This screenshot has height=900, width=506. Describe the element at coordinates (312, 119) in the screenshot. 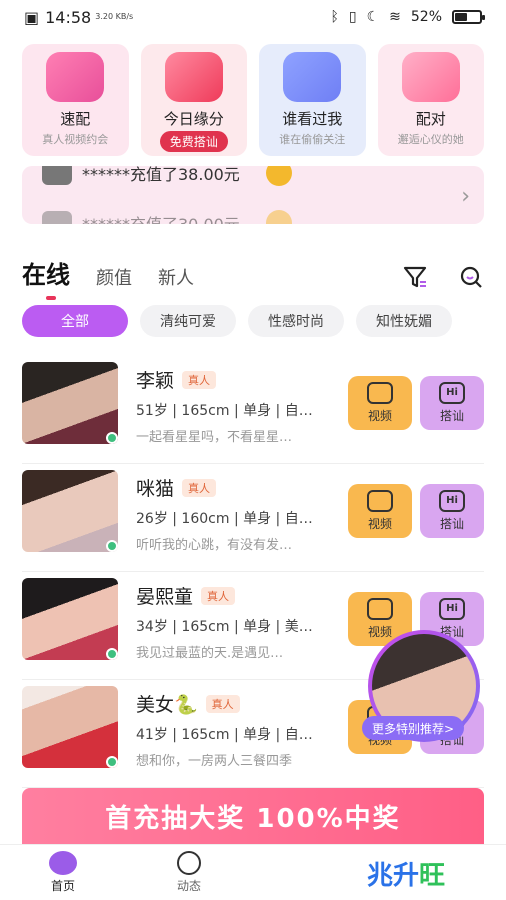

I see `feature-title: 谁看过我` at that location.